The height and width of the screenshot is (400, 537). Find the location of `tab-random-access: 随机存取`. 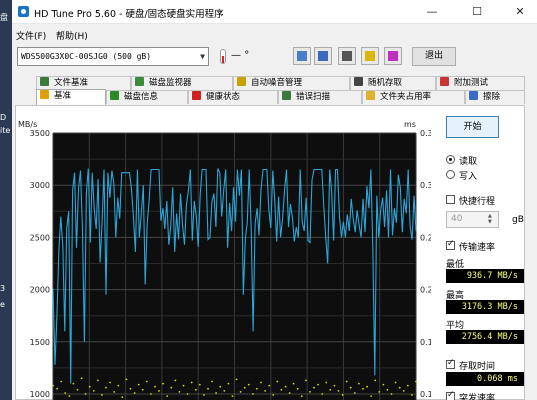

tab-random-access: 随机存取 is located at coordinates (393, 83).